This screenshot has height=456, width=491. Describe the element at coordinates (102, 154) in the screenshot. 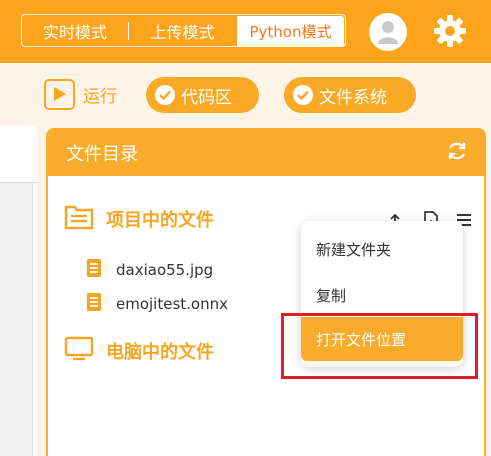

I see `panel-title: 文件目录` at that location.